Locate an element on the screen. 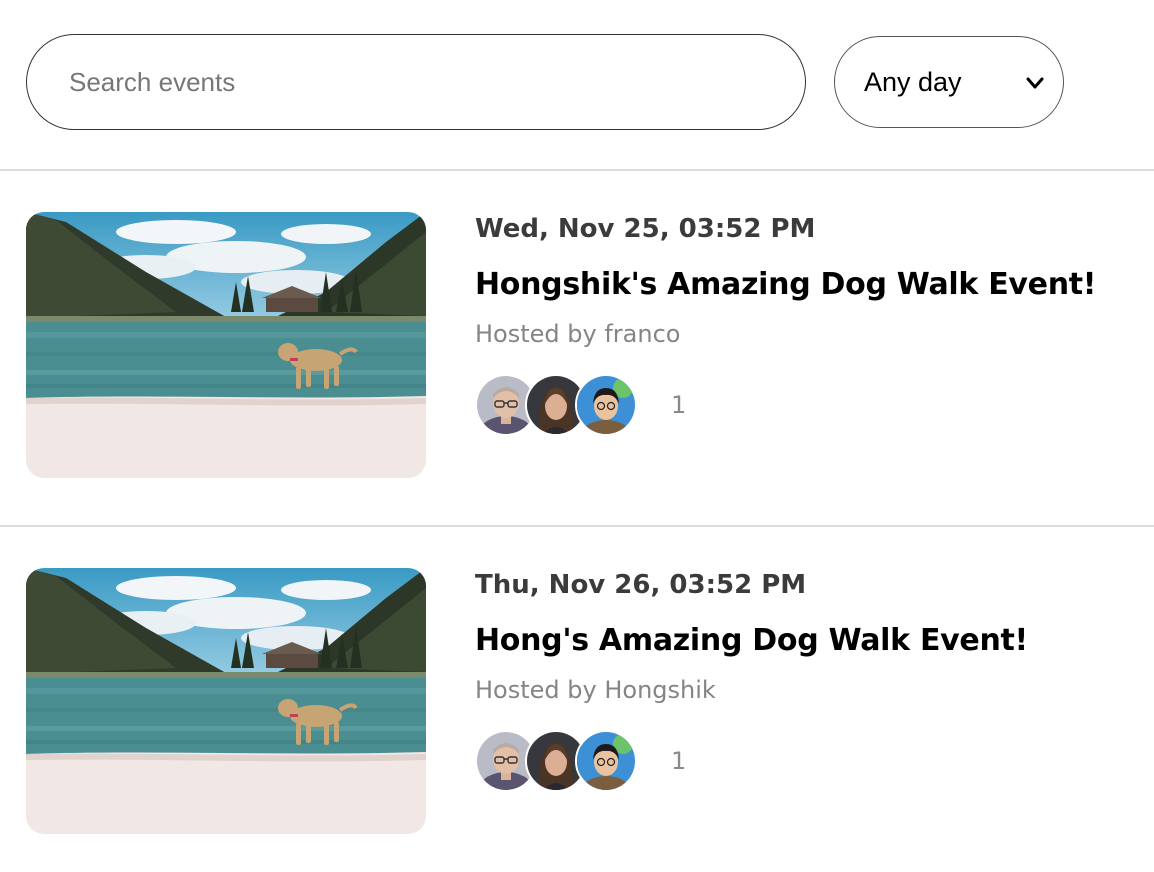  search-box is located at coordinates (416, 82).